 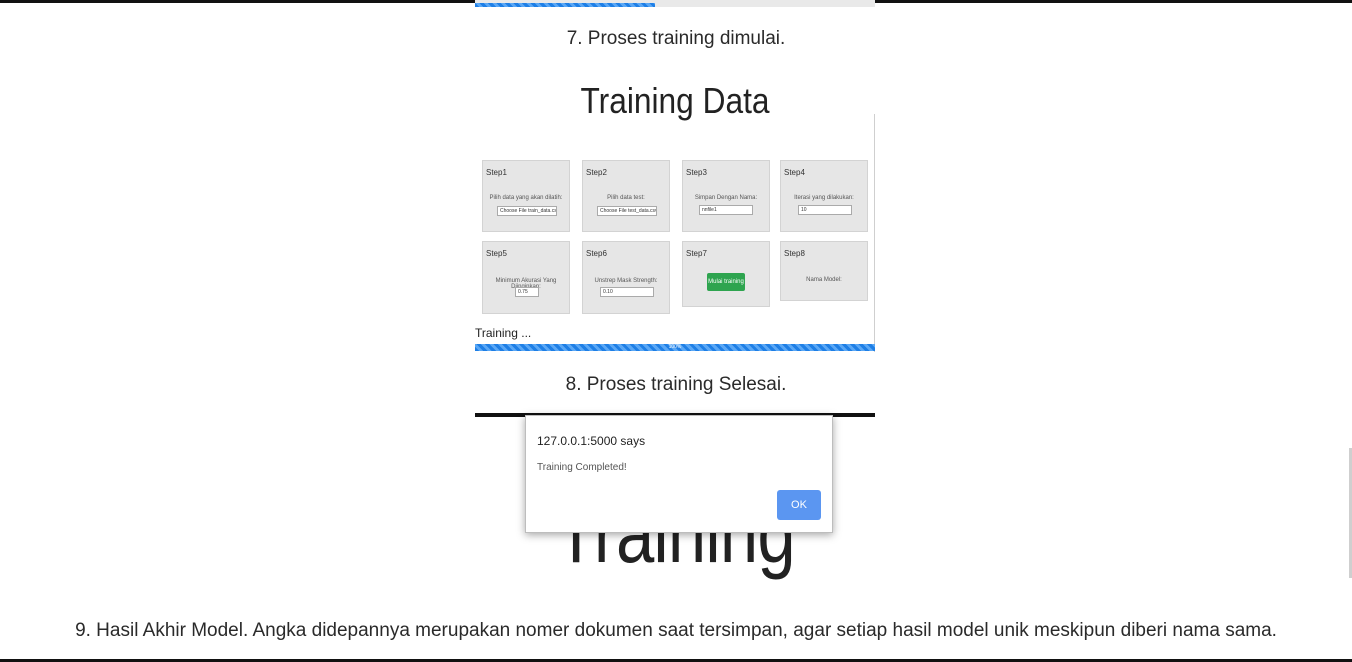 I want to click on ok-button: OK, so click(x=799, y=505).